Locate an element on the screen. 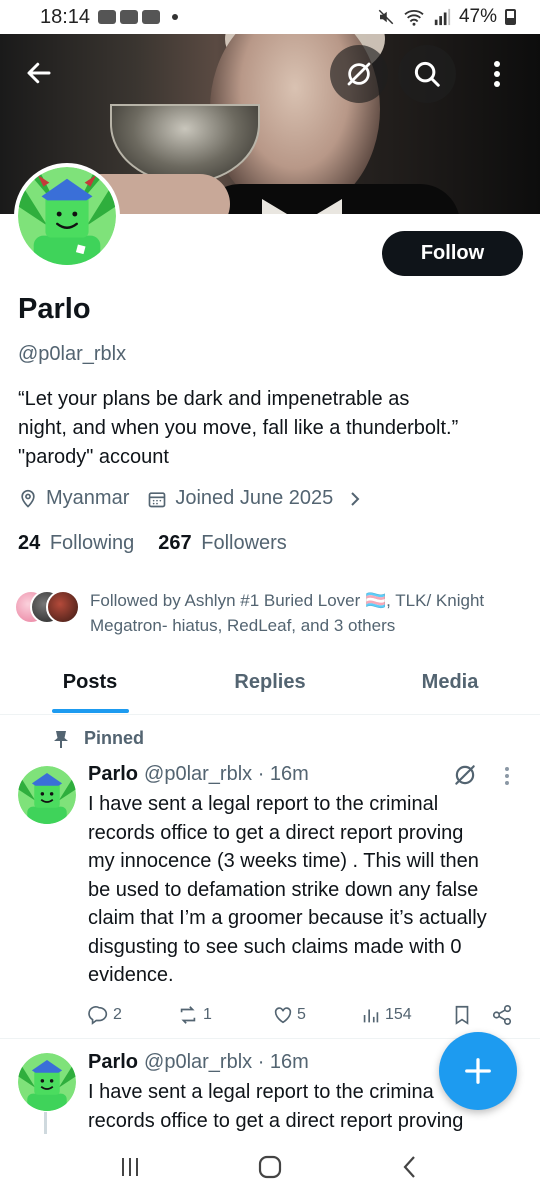 The height and width of the screenshot is (1200, 540). roblox-avatar-image is located at coordinates (67, 216).